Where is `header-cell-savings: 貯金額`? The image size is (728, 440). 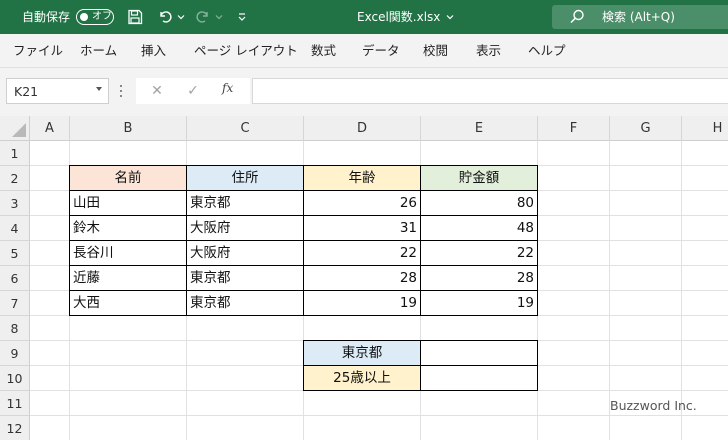
header-cell-savings: 貯金額 is located at coordinates (479, 178).